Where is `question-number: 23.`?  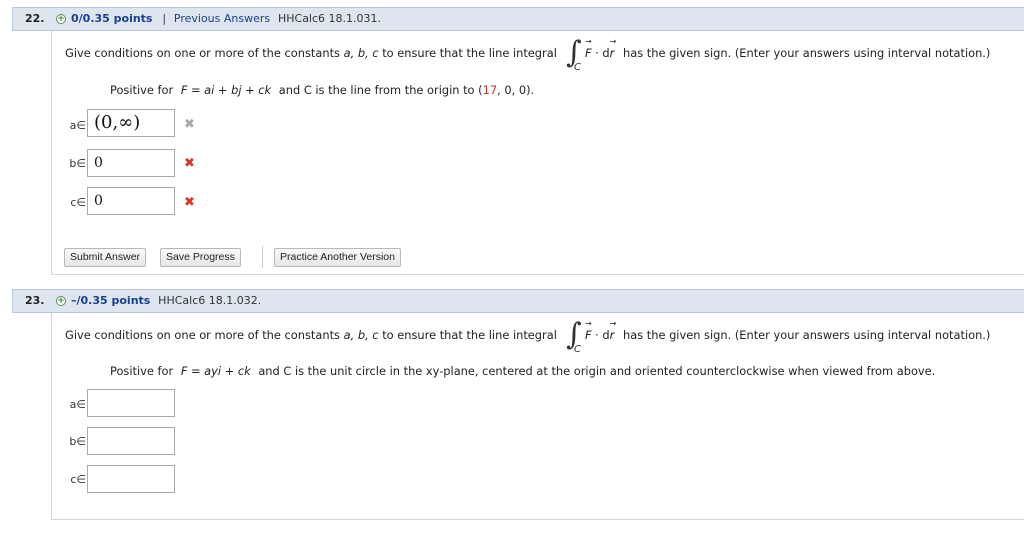
question-number: 23. is located at coordinates (35, 300).